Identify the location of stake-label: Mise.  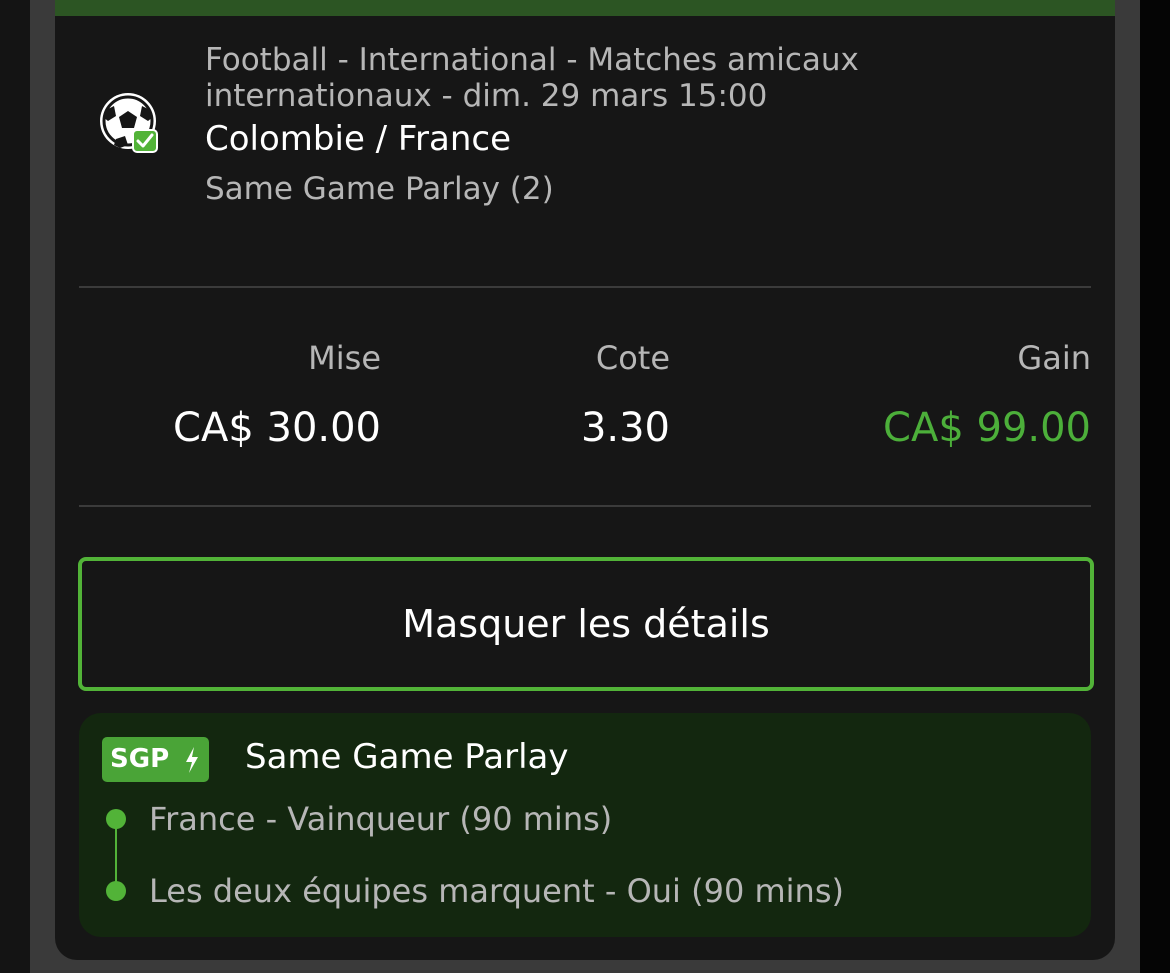
(344, 358).